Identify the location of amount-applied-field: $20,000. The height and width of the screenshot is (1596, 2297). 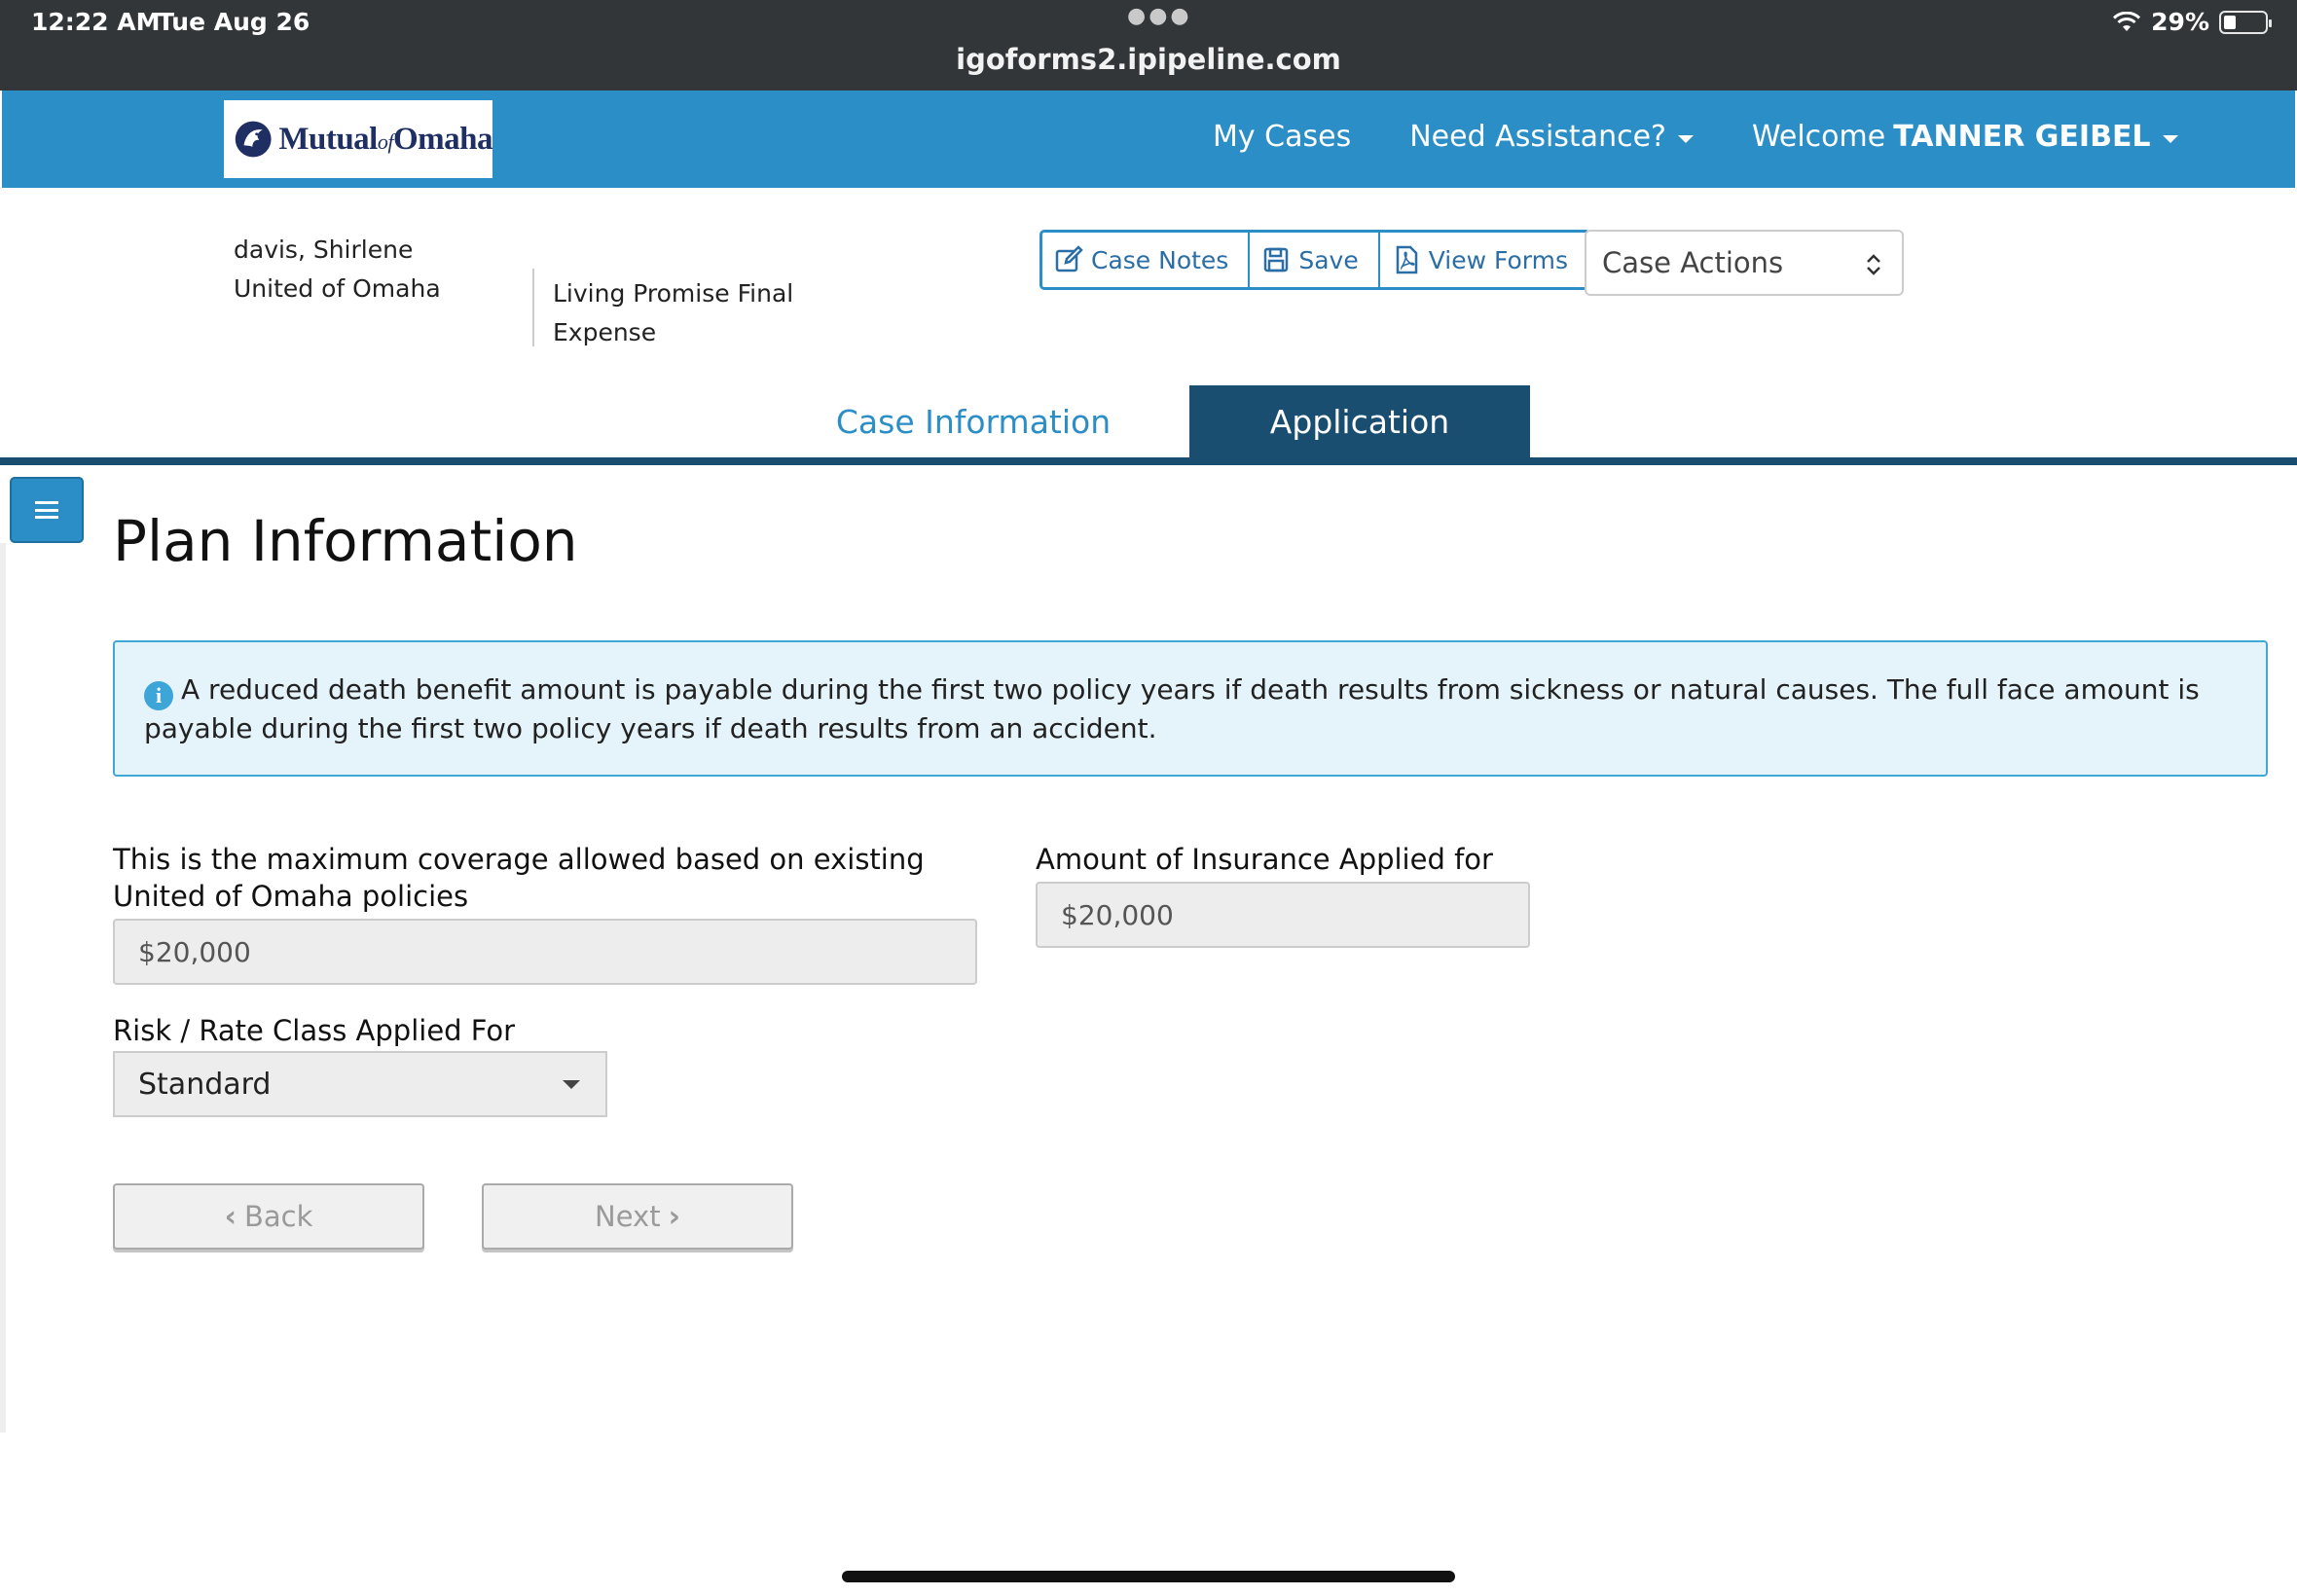
(1283, 915).